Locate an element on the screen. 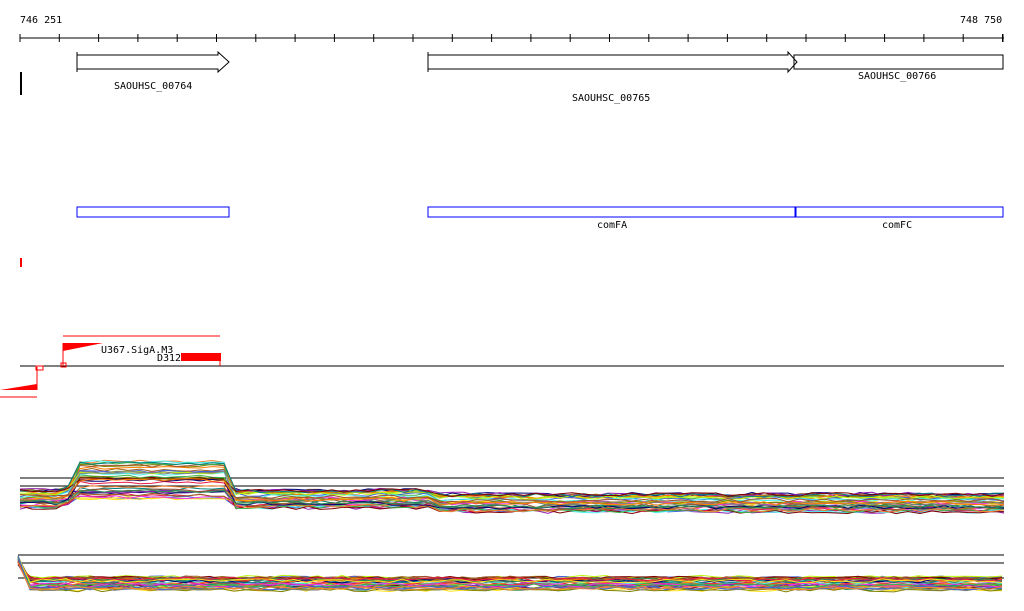  cds-box is located at coordinates (153, 212).